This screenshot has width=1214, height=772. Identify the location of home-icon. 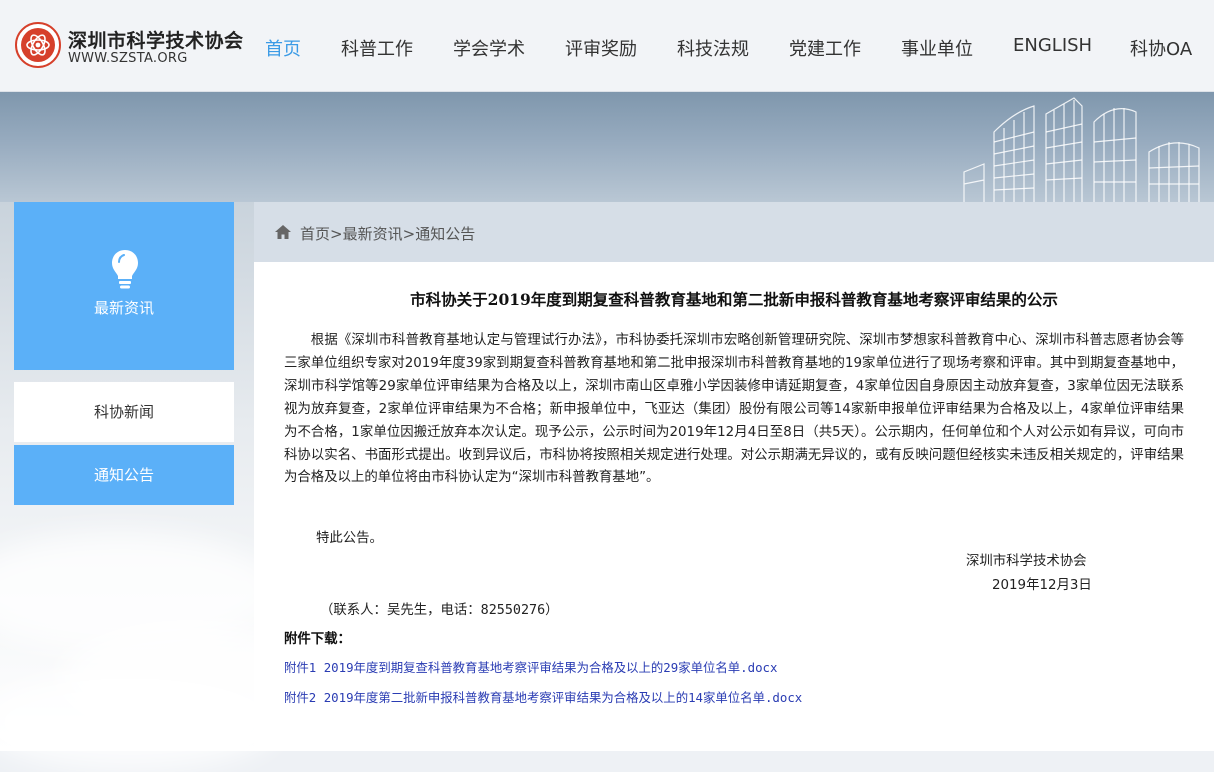
(283, 232).